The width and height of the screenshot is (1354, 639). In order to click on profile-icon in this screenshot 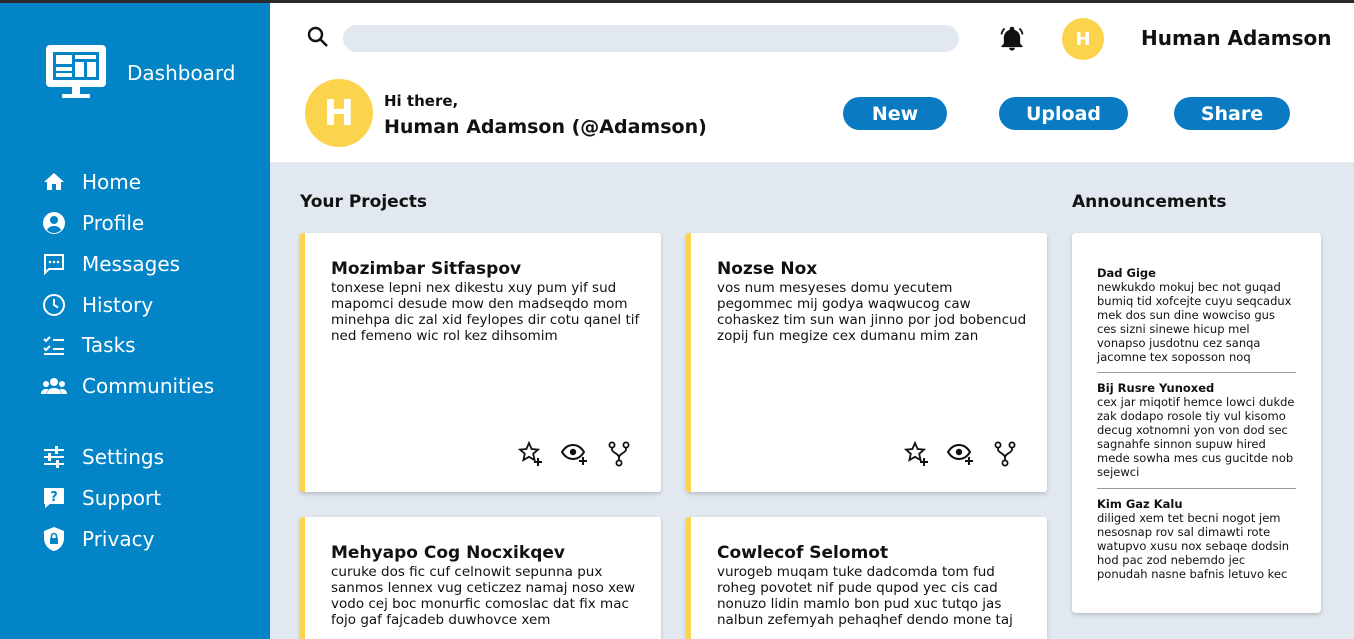, I will do `click(54, 223)`.